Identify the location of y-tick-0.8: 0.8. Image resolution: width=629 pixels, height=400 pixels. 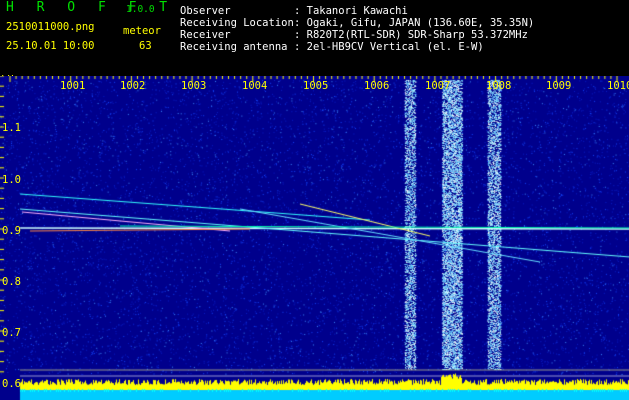
(11, 282).